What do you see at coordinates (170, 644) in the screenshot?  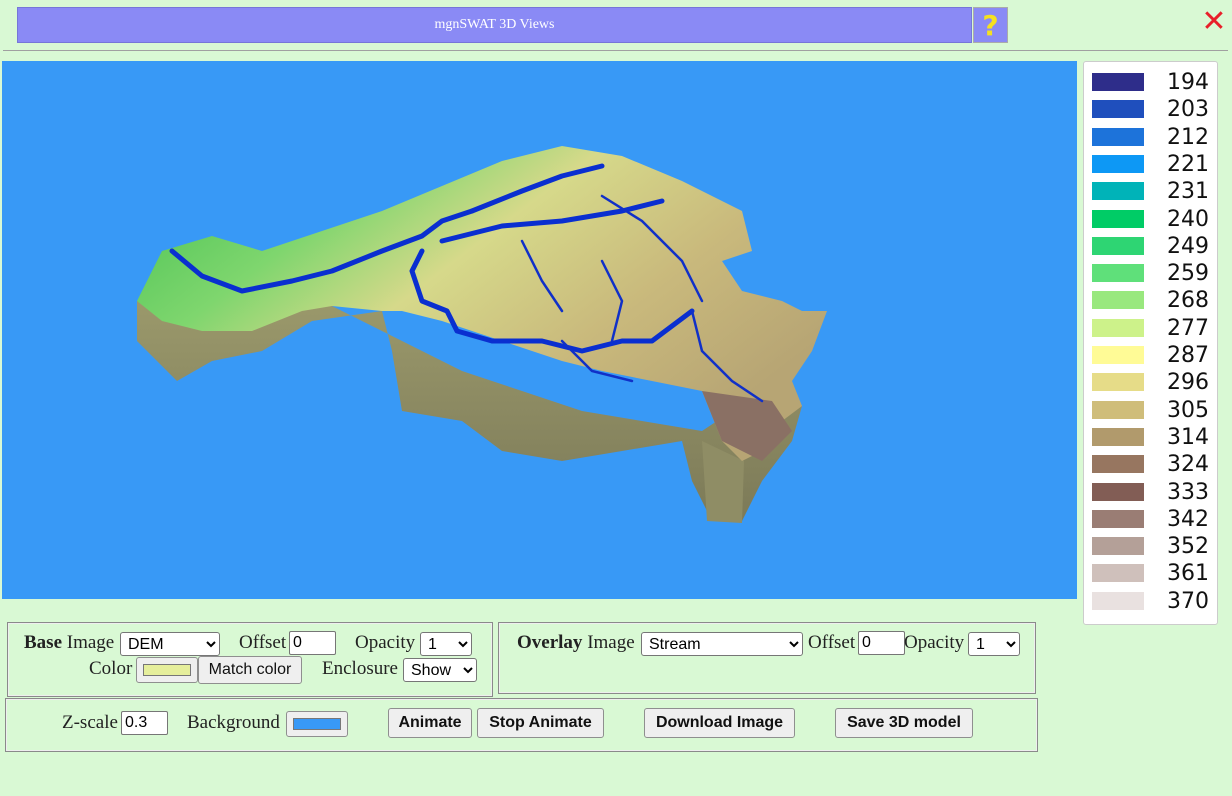 I see `base-image-select: DEM` at bounding box center [170, 644].